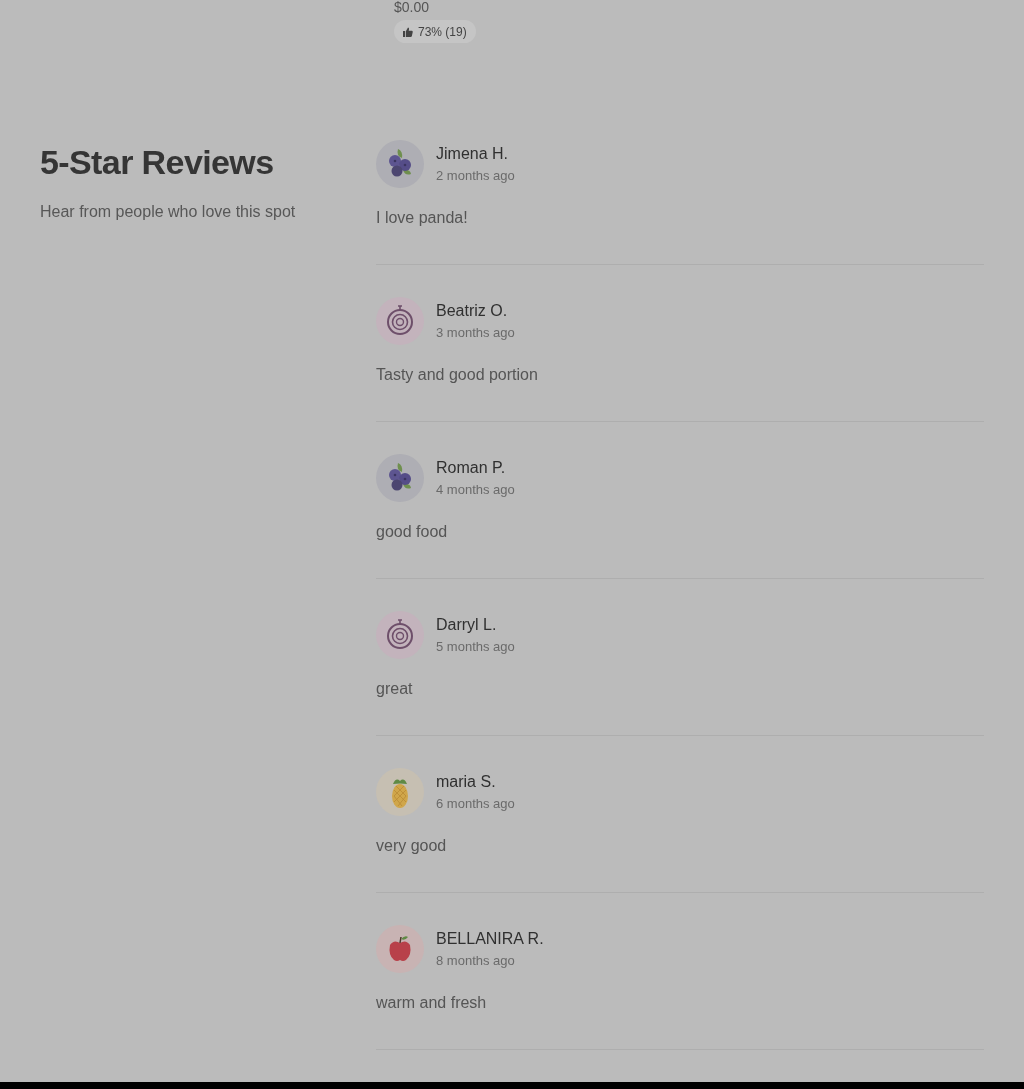 Image resolution: width=1024 pixels, height=1089 pixels. I want to click on review-time: 5 months ago, so click(475, 647).